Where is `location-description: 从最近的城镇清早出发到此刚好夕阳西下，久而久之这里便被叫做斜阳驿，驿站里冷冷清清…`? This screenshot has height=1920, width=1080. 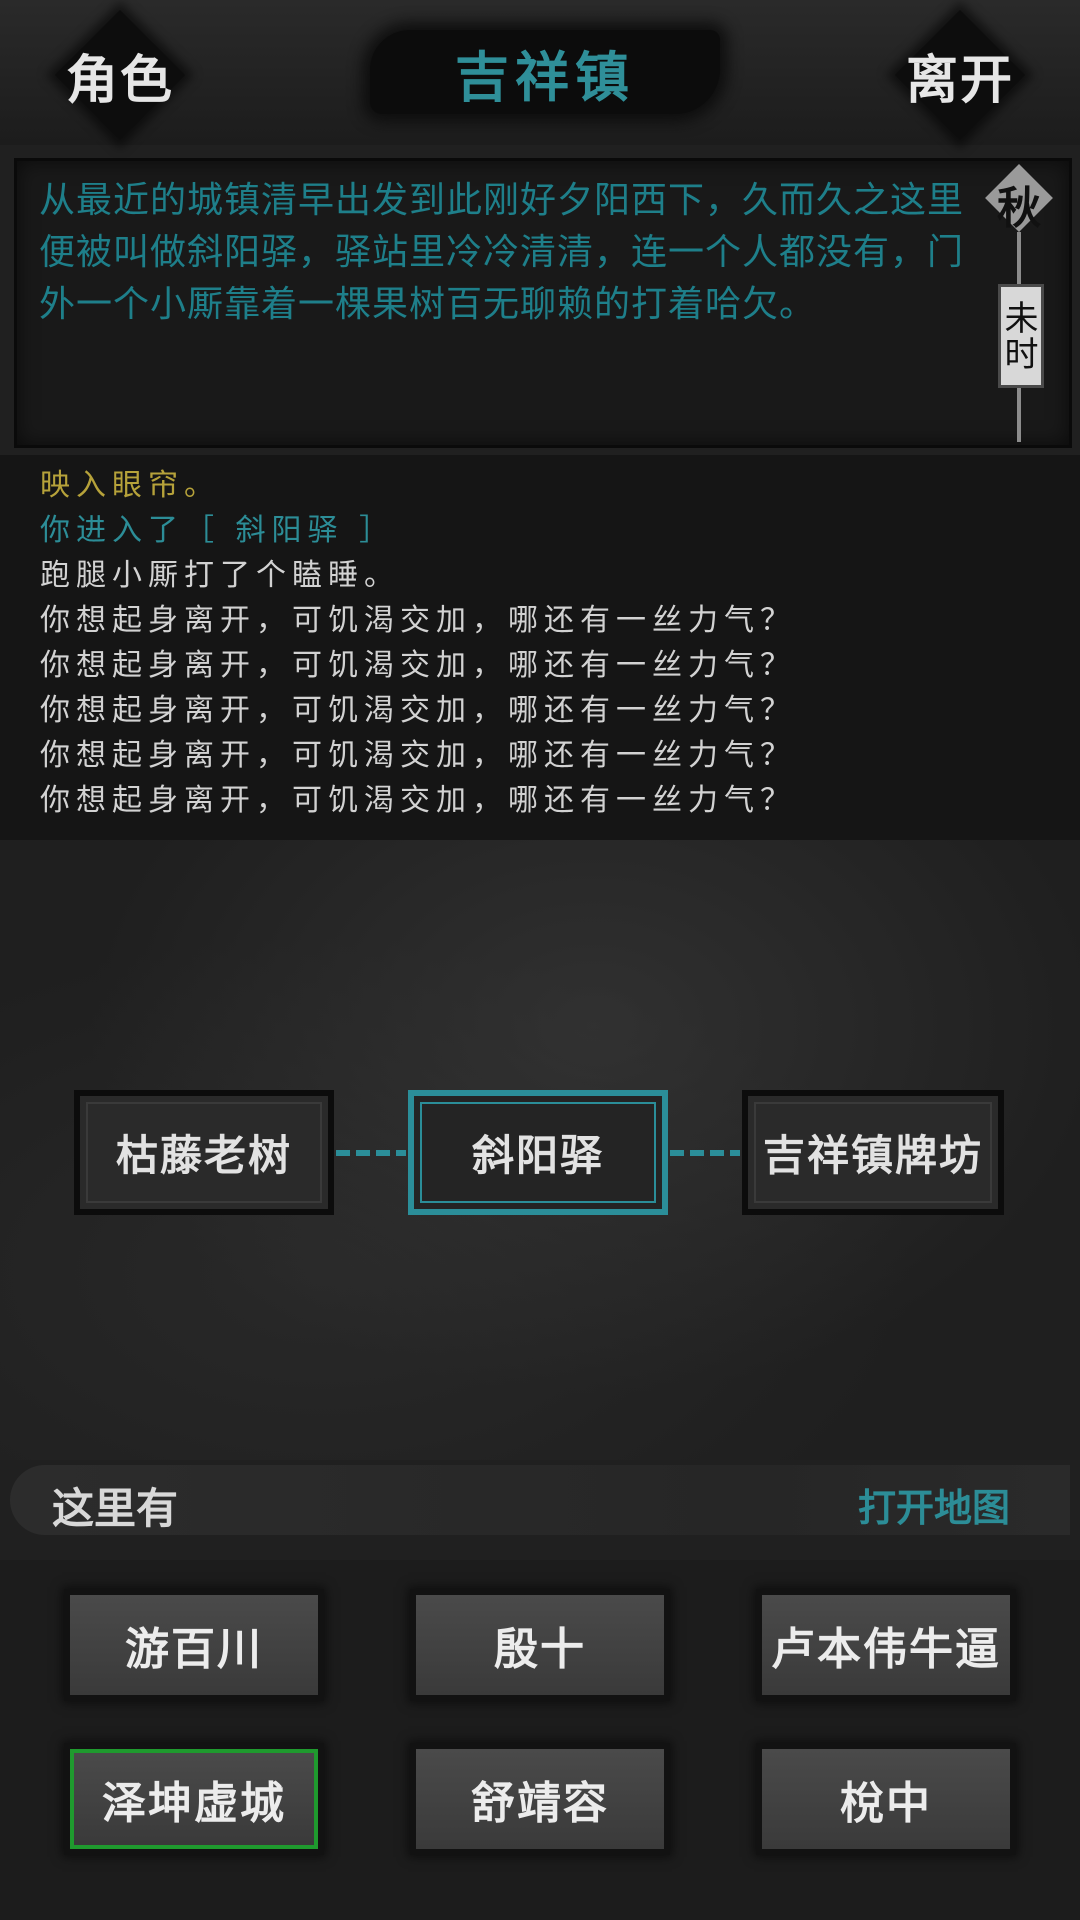 location-description: 从最近的城镇清早出发到此刚好夕阳西下，久而久之这里便被叫做斜阳驿，驿站里冷冷清清… is located at coordinates (502, 252).